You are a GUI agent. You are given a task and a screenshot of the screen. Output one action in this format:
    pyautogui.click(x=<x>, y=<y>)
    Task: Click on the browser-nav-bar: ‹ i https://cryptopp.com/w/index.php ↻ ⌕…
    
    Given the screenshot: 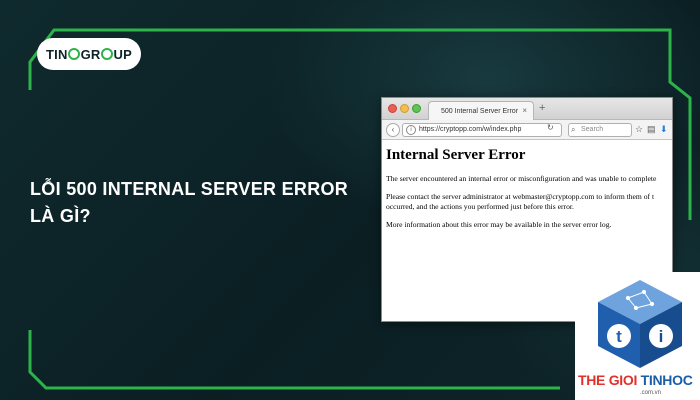 What is the action you would take?
    pyautogui.click(x=527, y=130)
    